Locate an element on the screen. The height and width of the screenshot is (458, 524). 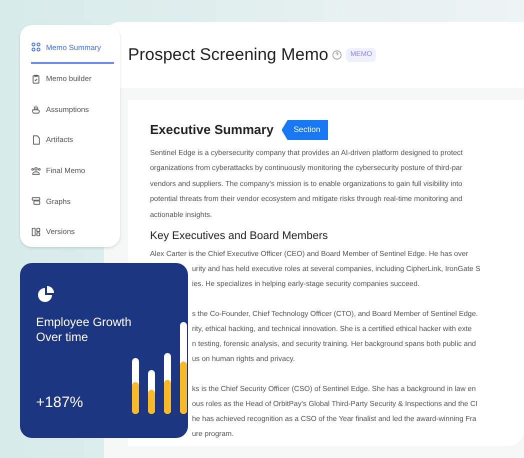
grid-icon is located at coordinates (36, 47).